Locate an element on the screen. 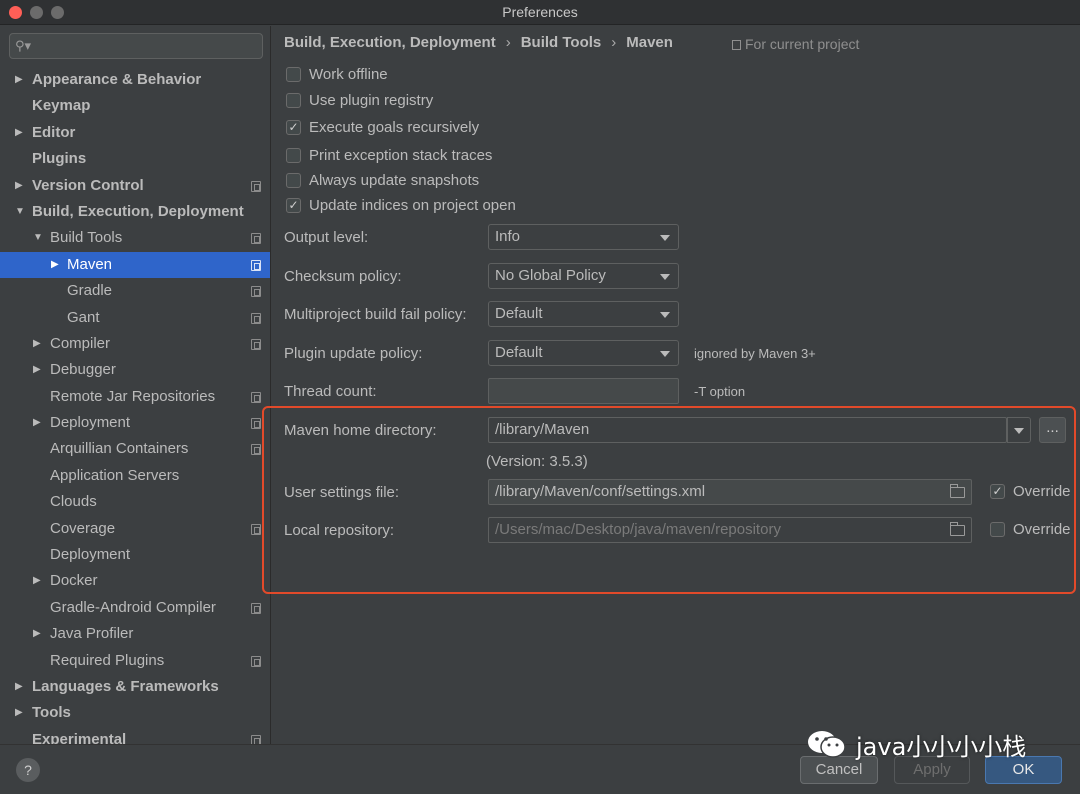  output-level-select: Info is located at coordinates (583, 237).